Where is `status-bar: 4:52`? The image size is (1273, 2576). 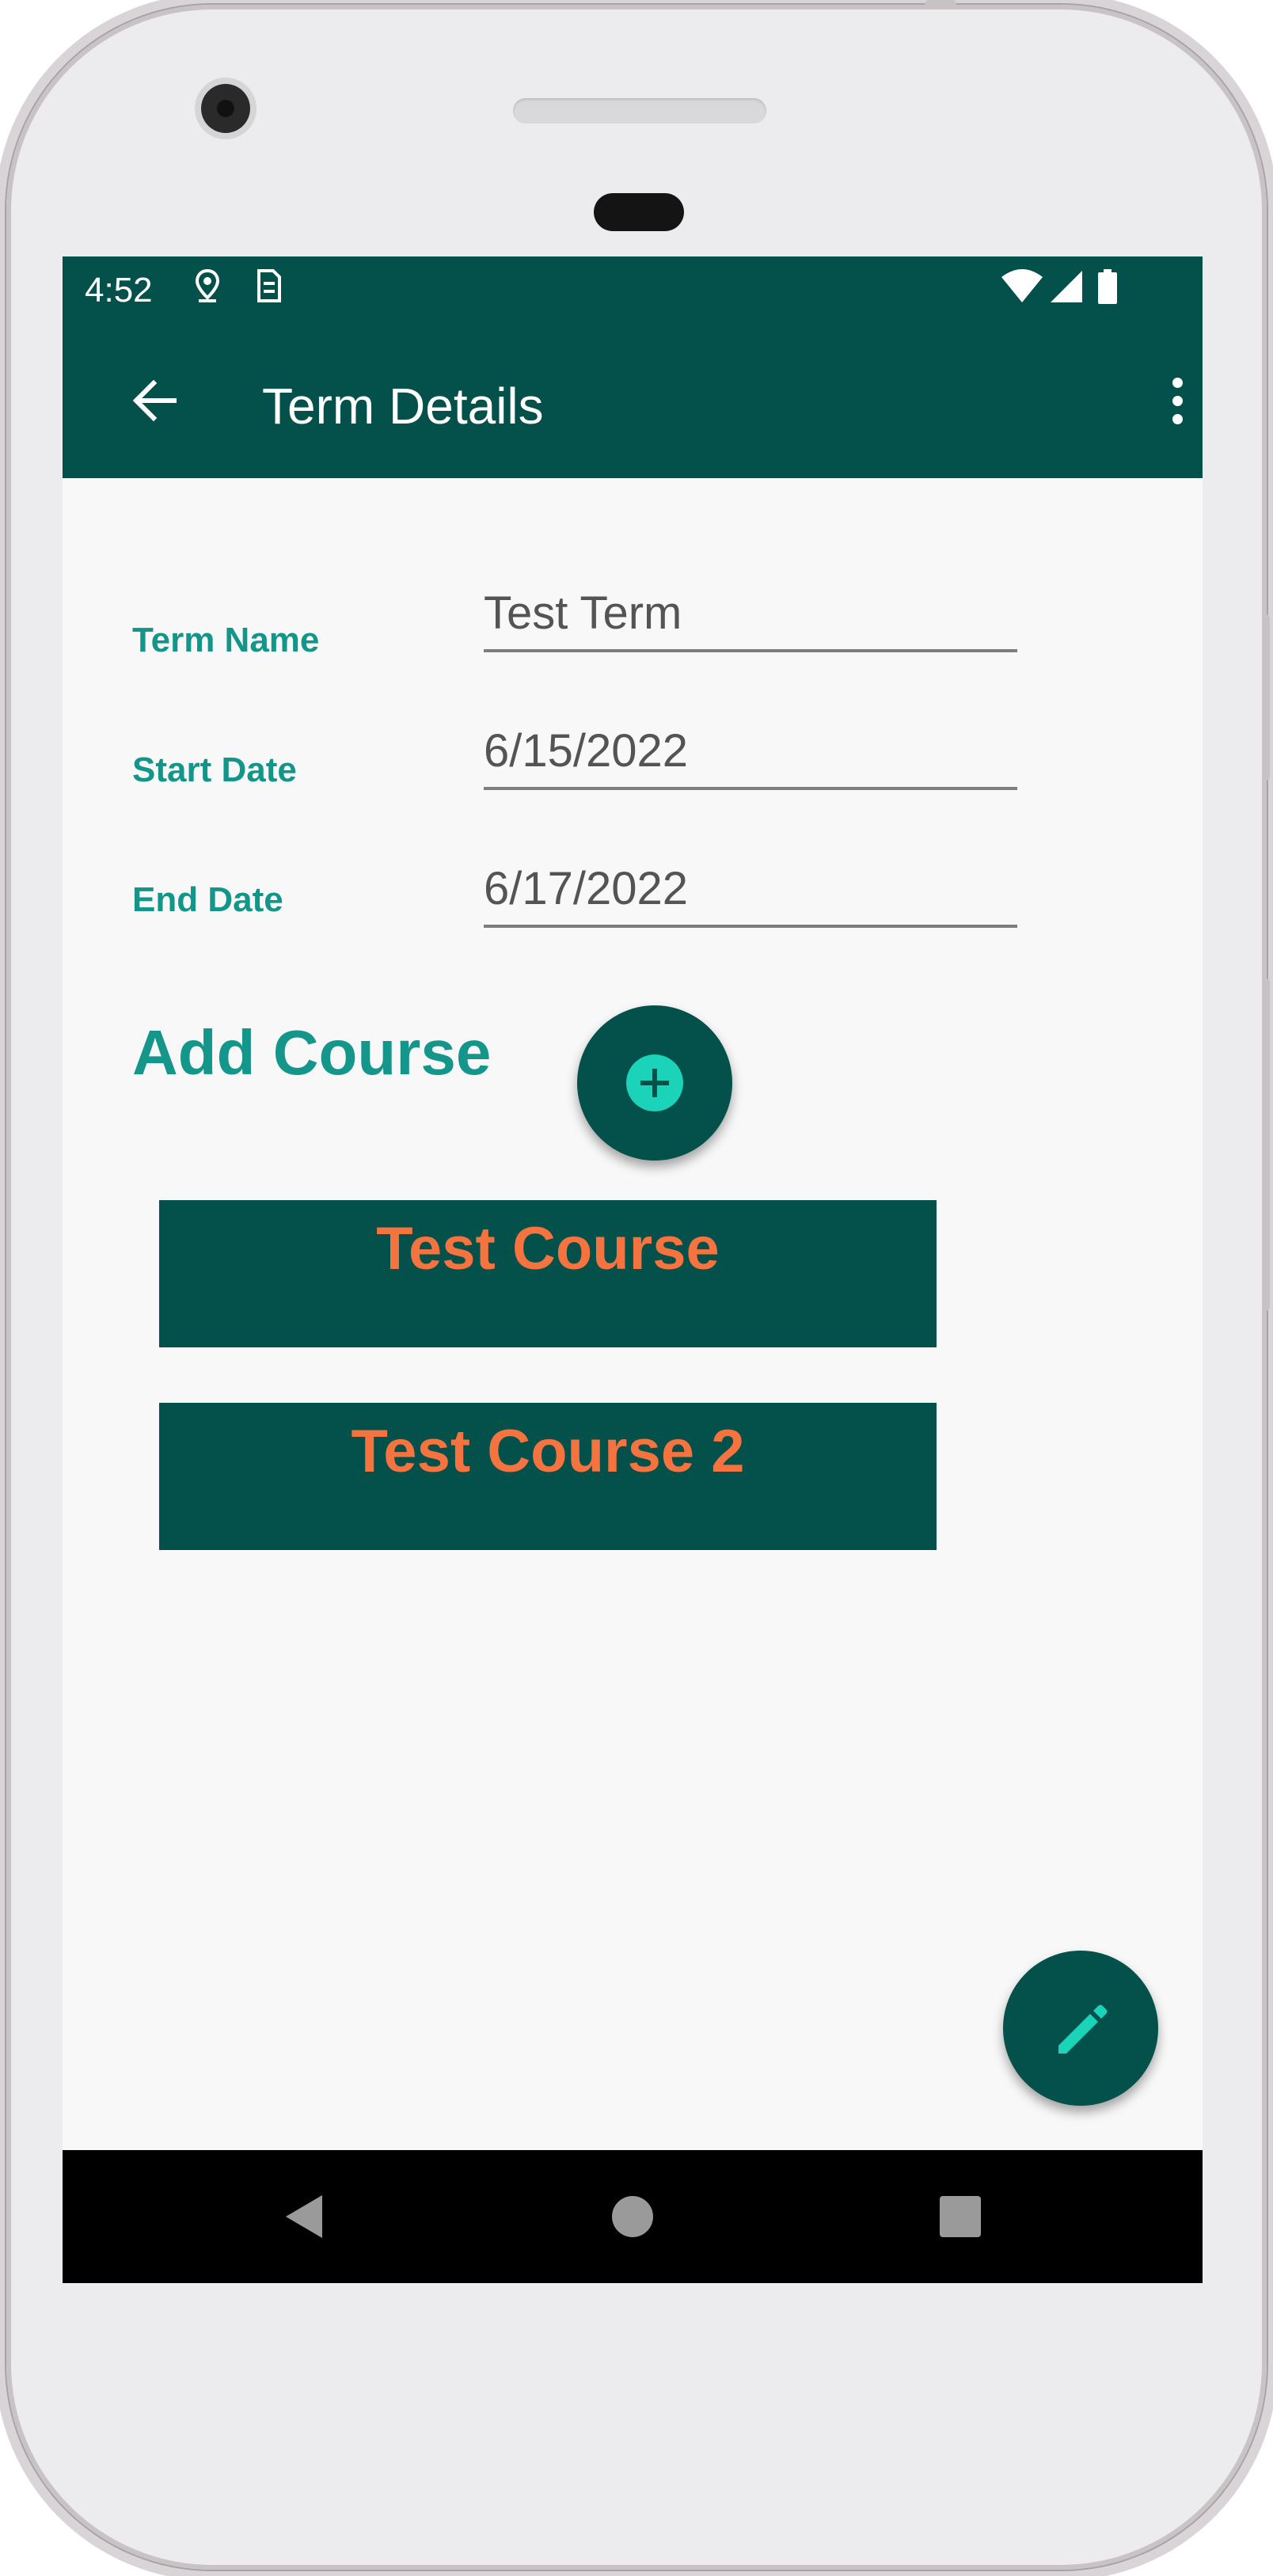
status-bar: 4:52 is located at coordinates (633, 290).